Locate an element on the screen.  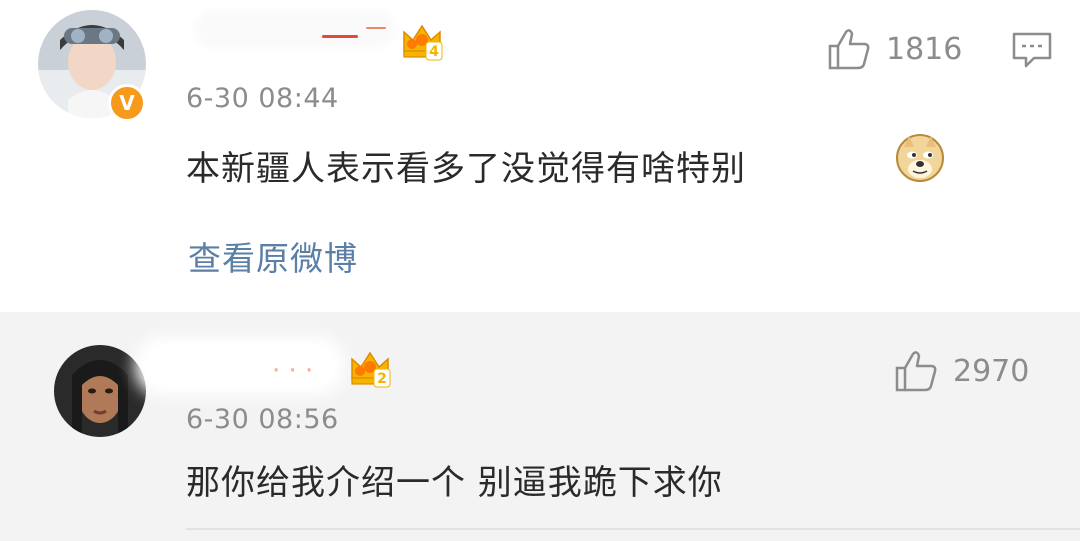
avatar is located at coordinates (100, 391).